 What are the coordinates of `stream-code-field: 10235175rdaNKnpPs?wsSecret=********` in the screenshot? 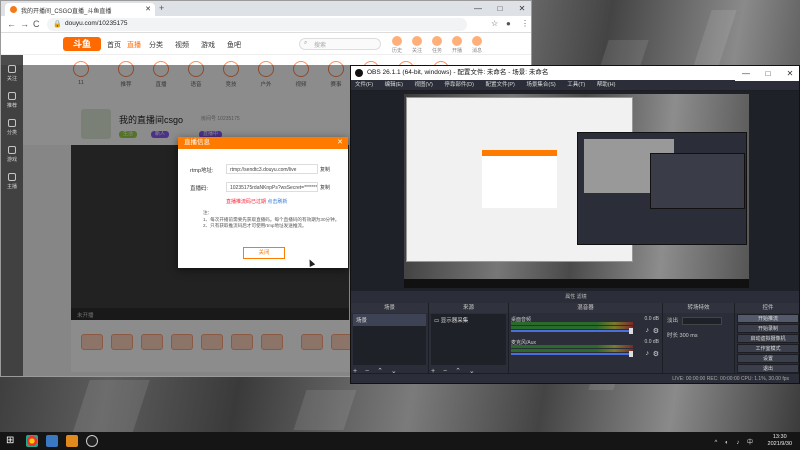 It's located at (272, 187).